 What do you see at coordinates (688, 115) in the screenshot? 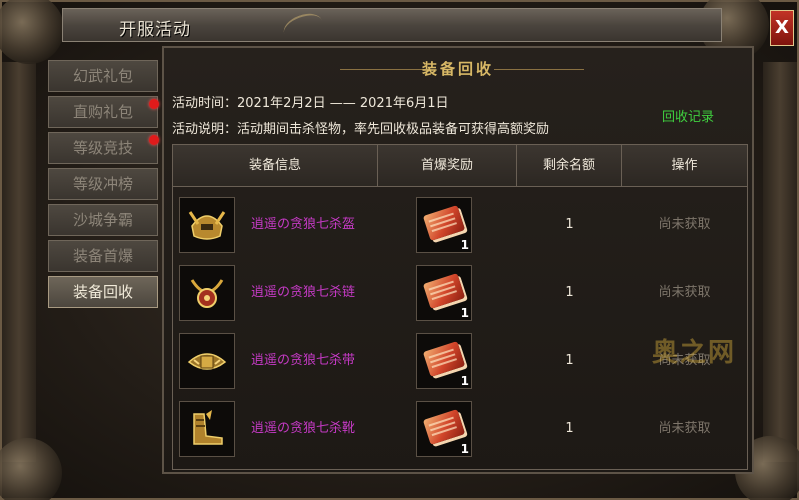
I see `recycle-record-link: 回收记录` at bounding box center [688, 115].